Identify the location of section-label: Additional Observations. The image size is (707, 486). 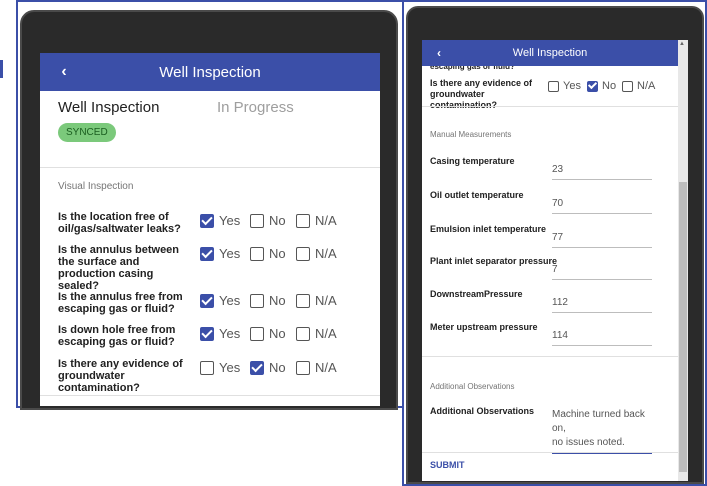
(472, 386).